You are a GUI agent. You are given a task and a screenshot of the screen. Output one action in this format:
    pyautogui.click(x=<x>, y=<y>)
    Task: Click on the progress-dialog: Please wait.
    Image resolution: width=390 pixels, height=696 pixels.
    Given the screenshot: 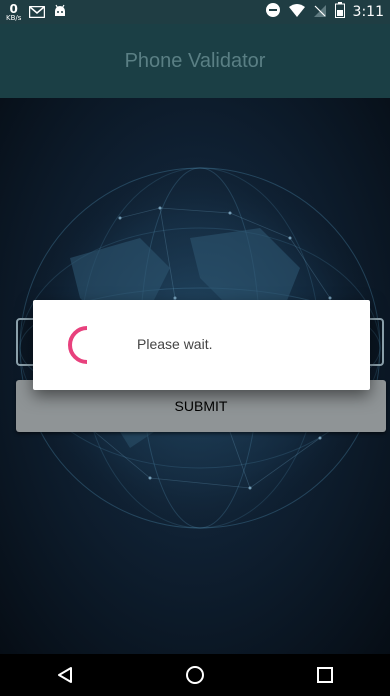 What is the action you would take?
    pyautogui.click(x=201, y=345)
    